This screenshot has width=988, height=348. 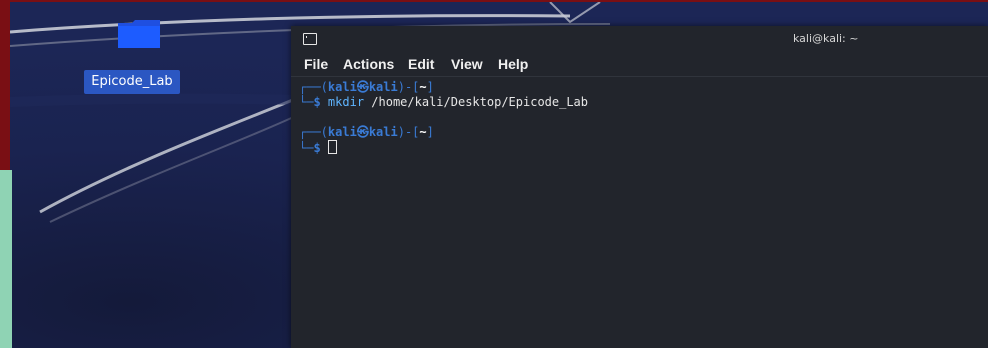 I want to click on window-title: kali@kali: ~, so click(x=826, y=38).